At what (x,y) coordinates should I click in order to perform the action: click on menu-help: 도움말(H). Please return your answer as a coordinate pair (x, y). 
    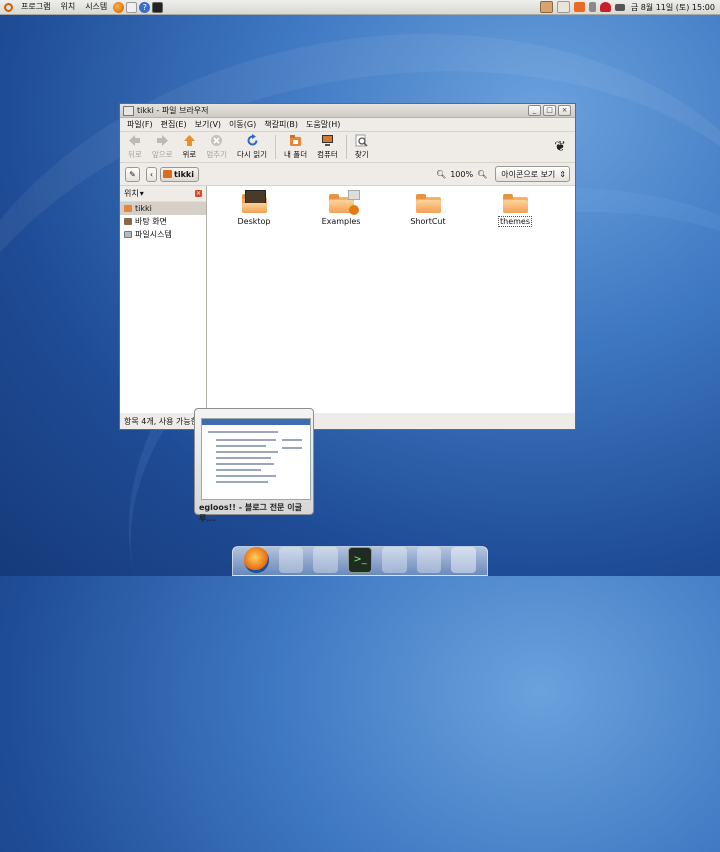
    Looking at the image, I should click on (323, 124).